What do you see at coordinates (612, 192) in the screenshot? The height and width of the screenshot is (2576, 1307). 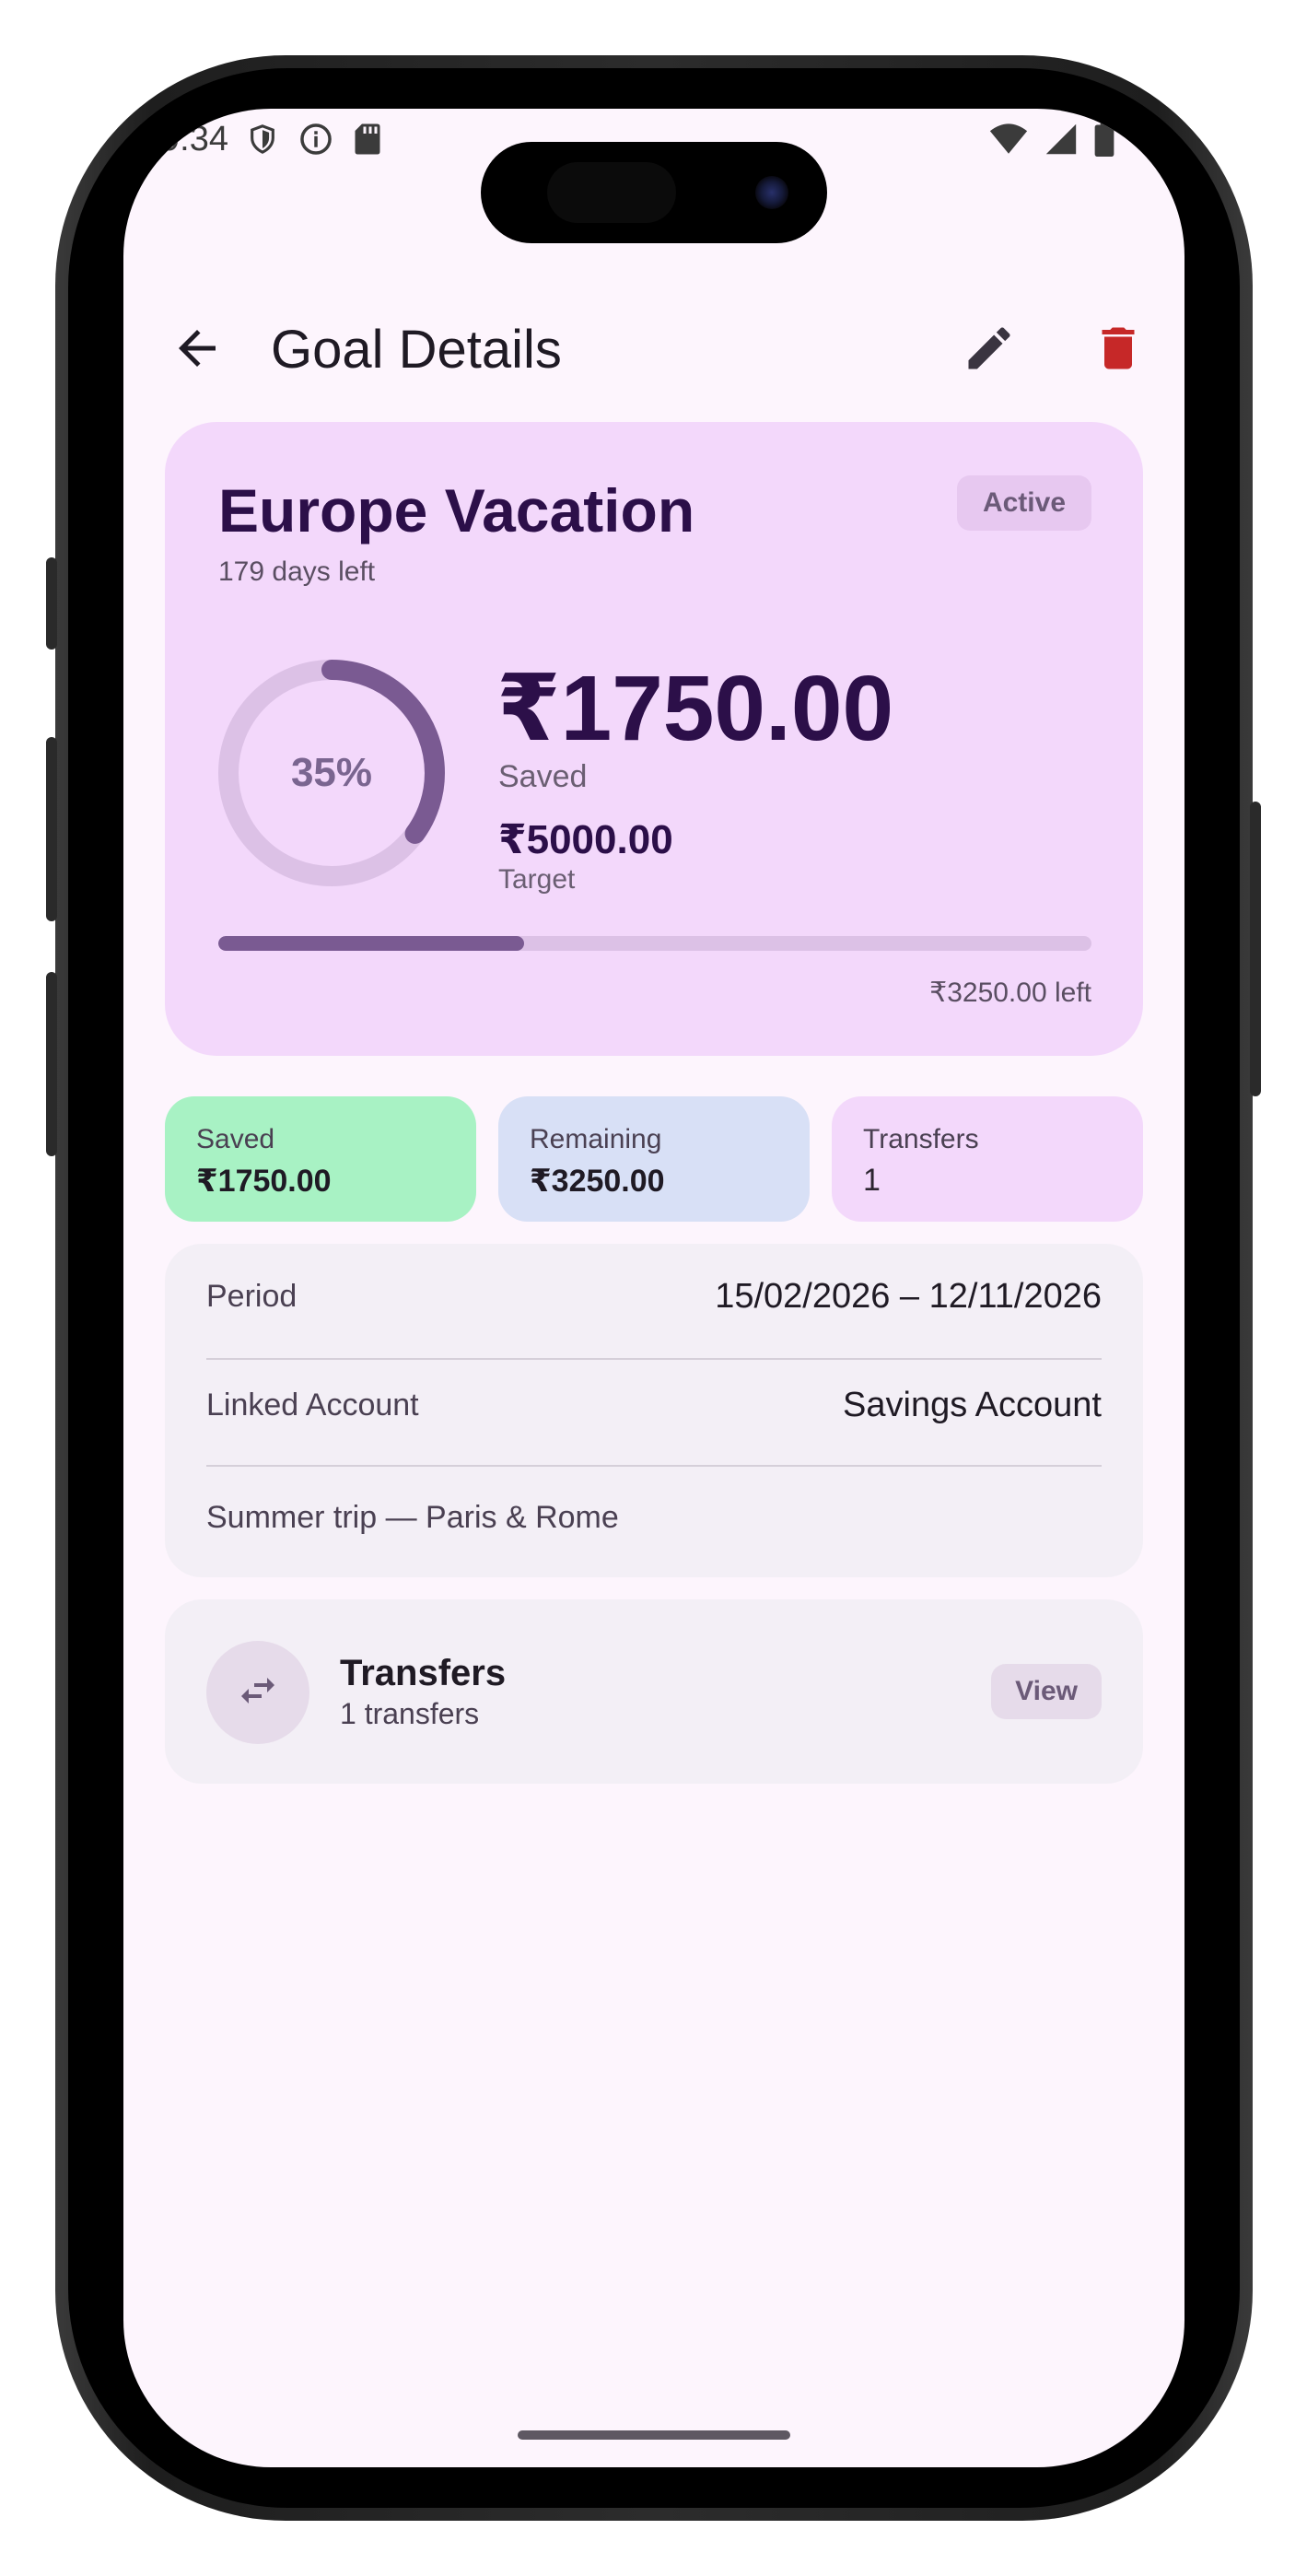 I see `island-sensor` at bounding box center [612, 192].